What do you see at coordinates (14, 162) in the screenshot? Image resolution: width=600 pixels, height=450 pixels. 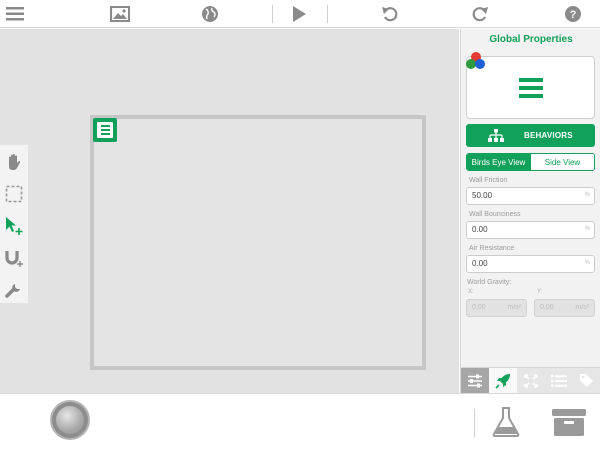 I see `hand-icon` at bounding box center [14, 162].